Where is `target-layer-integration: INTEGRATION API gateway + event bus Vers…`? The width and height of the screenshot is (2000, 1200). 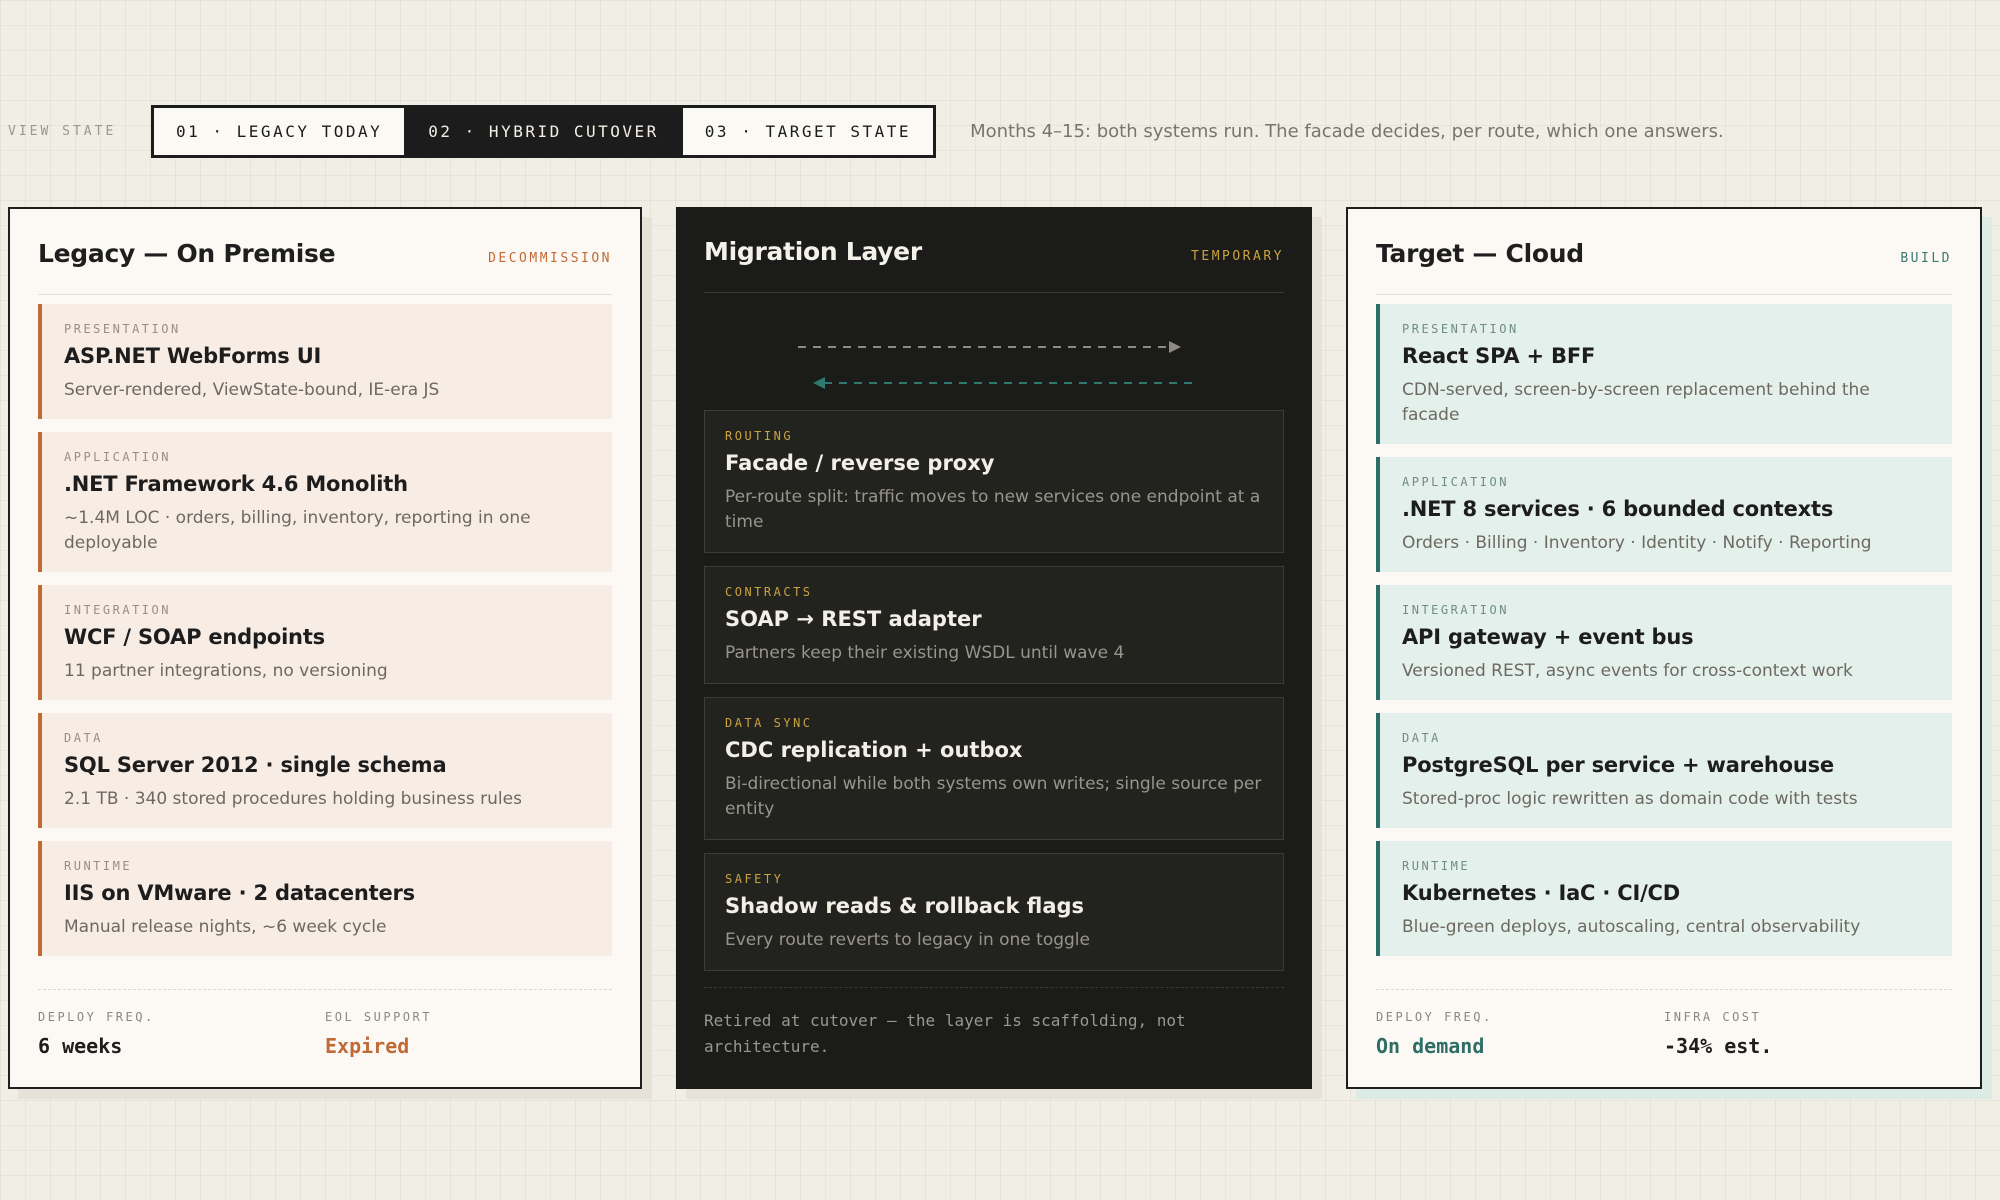 target-layer-integration: INTEGRATION API gateway + event bus Vers… is located at coordinates (1664, 642).